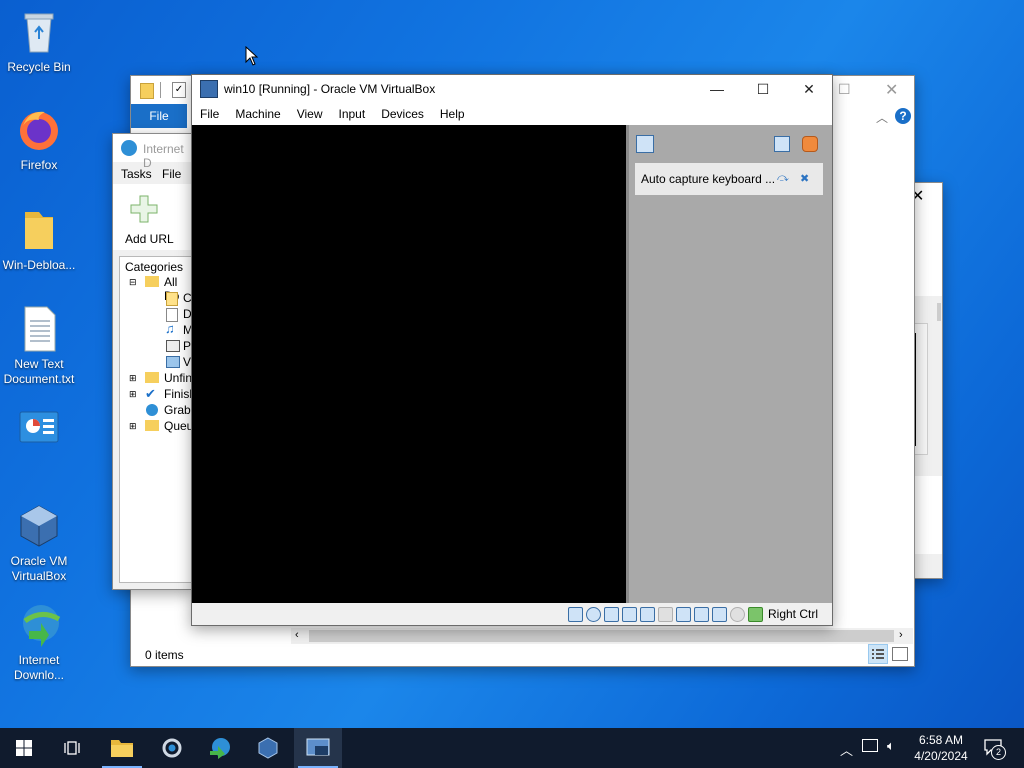  Describe the element at coordinates (683, 614) in the screenshot. I see `display-icon` at that location.